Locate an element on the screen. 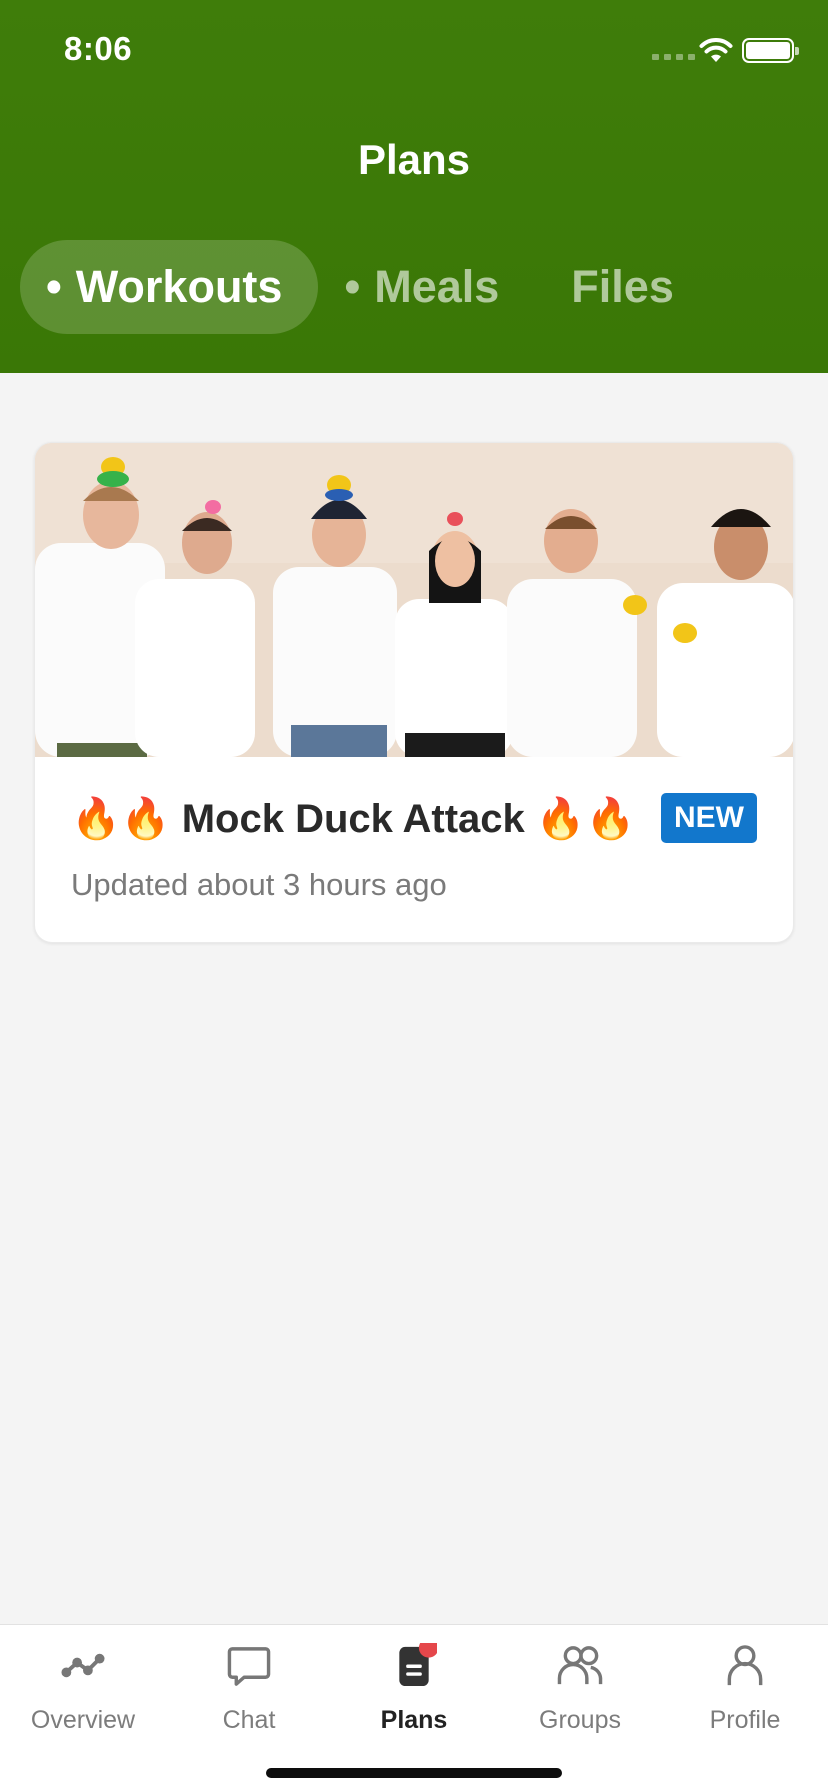 This screenshot has height=1792, width=828. nav-chat: Chat is located at coordinates (249, 1680).